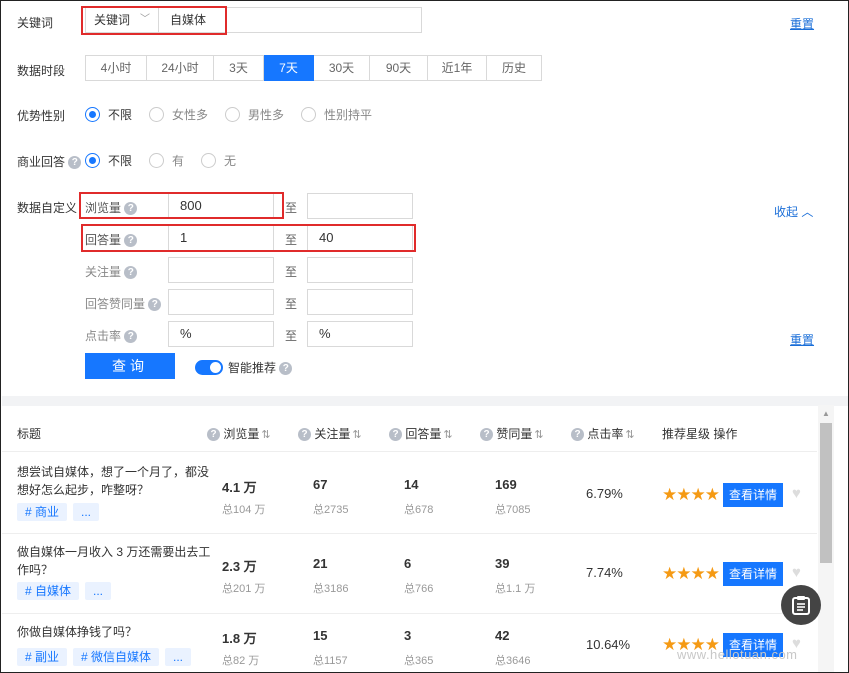  Describe the element at coordinates (180, 68) in the screenshot. I see `period-option-24h: 24小时` at that location.